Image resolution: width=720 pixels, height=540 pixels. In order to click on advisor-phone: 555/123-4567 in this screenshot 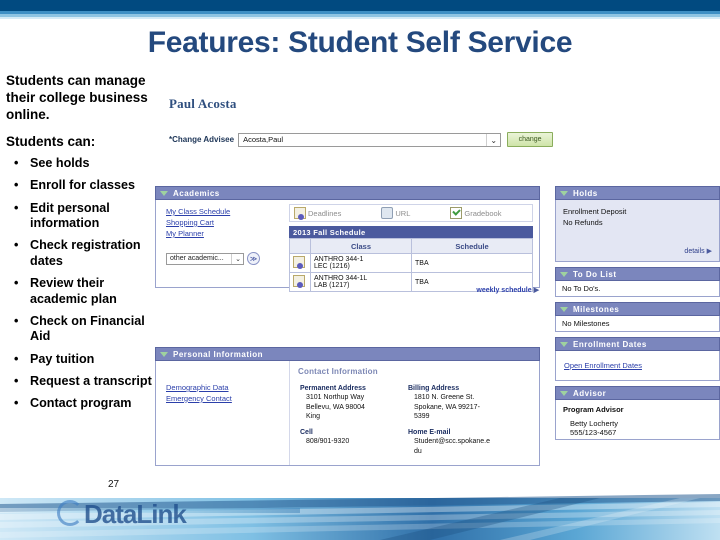, I will do `click(593, 432)`.